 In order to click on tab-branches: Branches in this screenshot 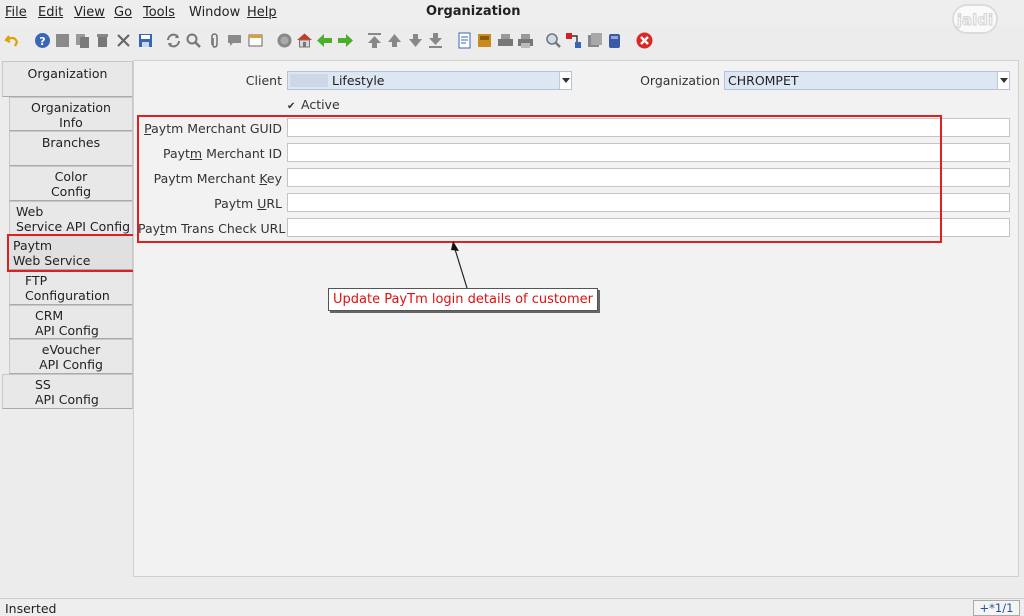, I will do `click(71, 148)`.